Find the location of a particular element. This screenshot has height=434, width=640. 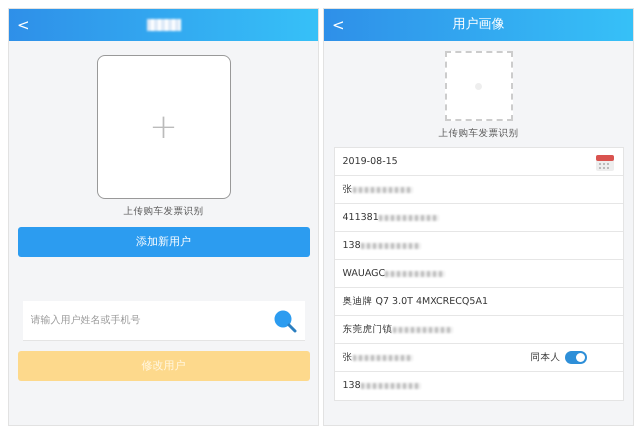

field-value: WAUAGC is located at coordinates (364, 273).